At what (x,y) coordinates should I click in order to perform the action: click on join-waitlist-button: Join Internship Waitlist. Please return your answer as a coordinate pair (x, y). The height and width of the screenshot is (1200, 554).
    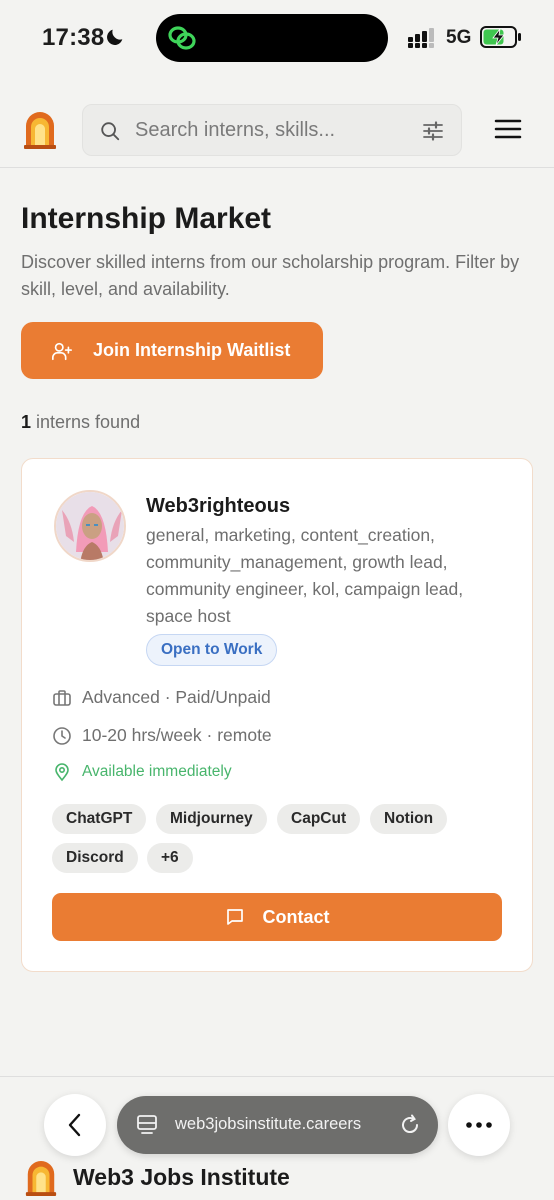
    Looking at the image, I should click on (172, 350).